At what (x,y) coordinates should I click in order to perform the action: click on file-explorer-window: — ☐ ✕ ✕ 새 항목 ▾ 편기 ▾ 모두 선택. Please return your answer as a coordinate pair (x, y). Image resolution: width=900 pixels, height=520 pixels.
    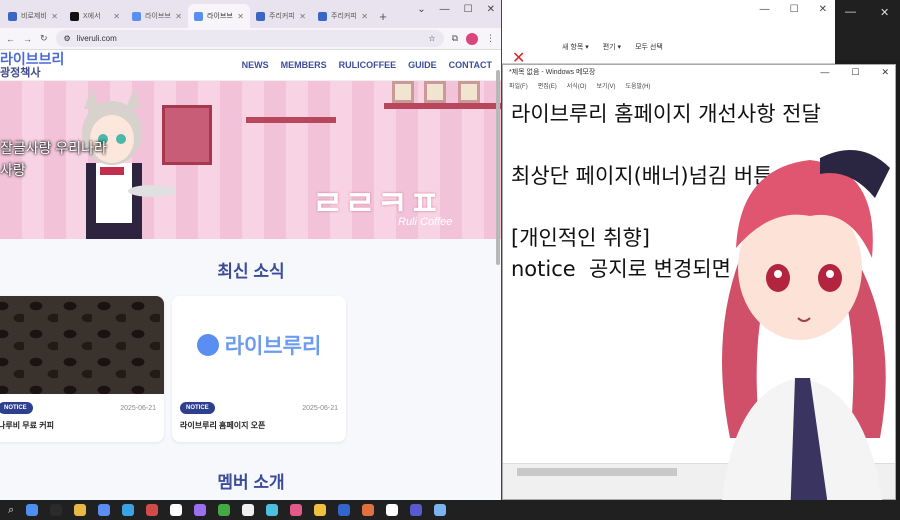
    Looking at the image, I should click on (668, 33).